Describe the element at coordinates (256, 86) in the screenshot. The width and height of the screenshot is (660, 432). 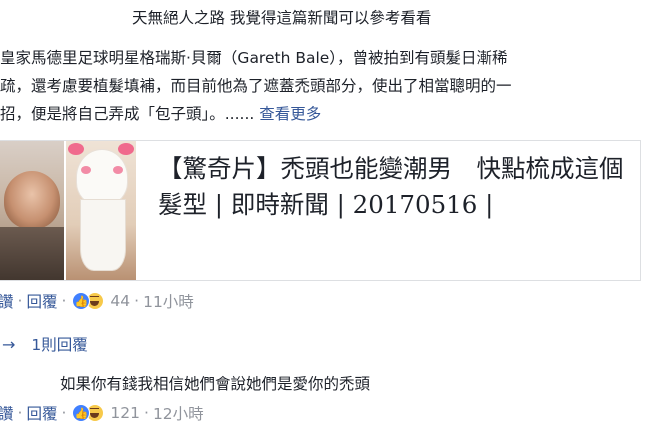
I see `post-line-2: 疏，還考慮要植髮填補，而目前他為了遮蓋禿頭部分，使出了相當聰明的一` at that location.